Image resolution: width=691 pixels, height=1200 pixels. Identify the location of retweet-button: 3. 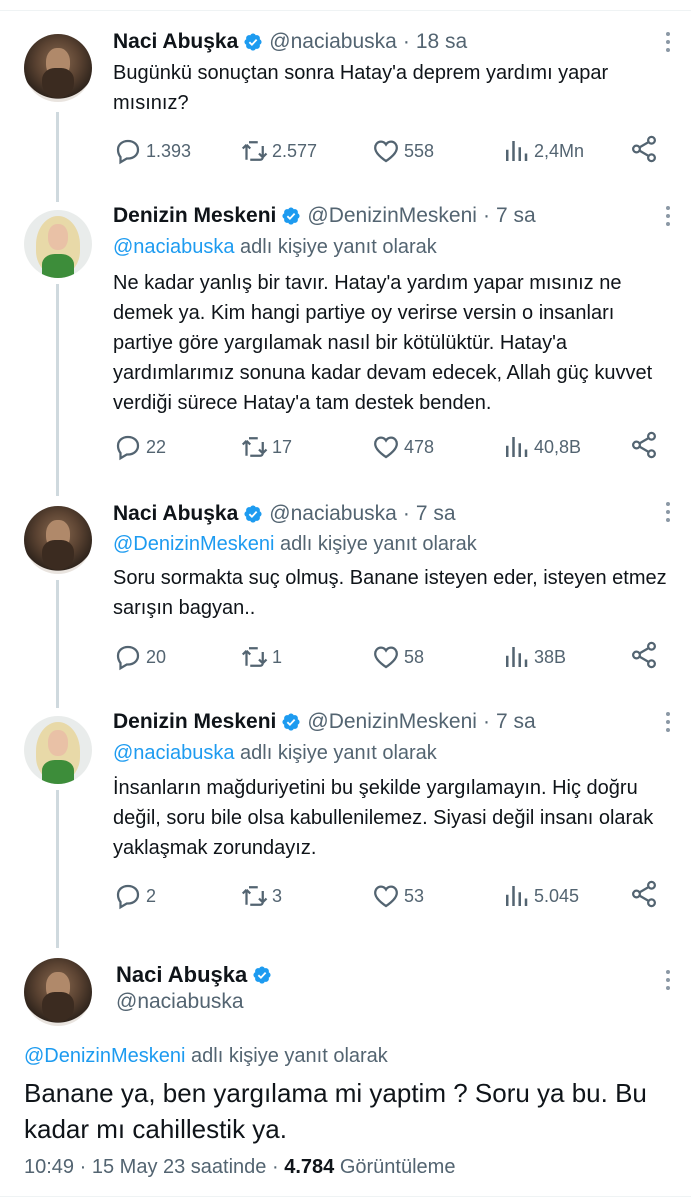
(260, 896).